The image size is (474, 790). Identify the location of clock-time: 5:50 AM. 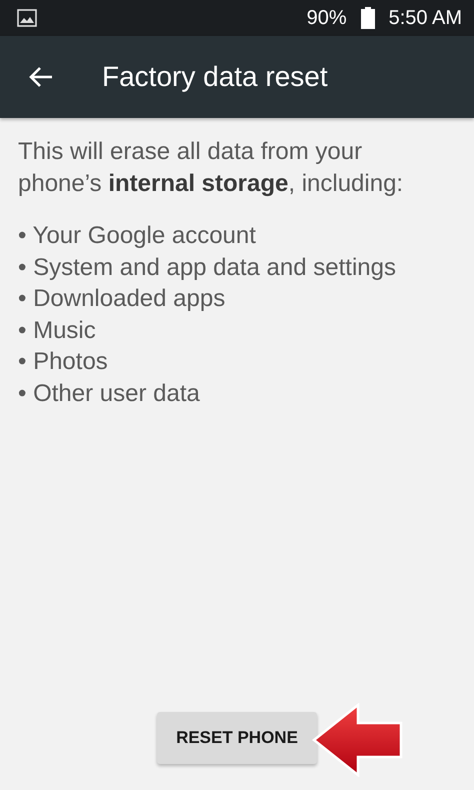
(425, 18).